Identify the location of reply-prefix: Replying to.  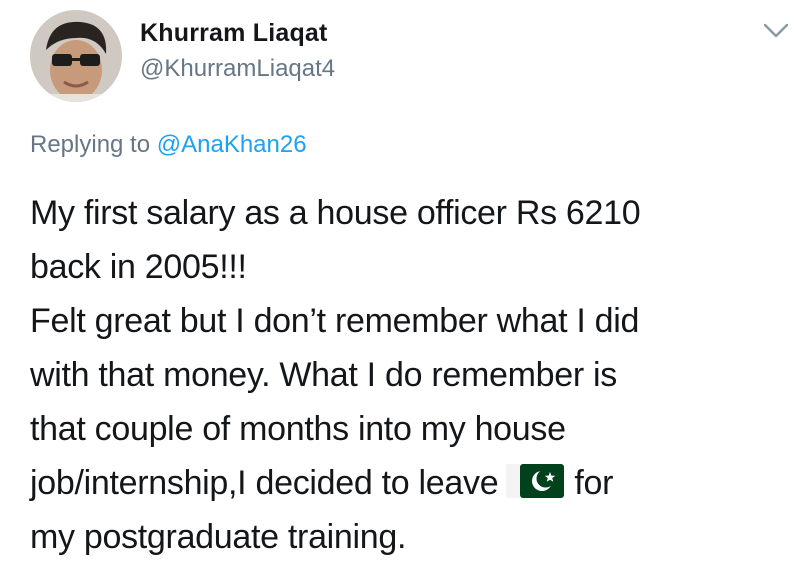
(90, 144).